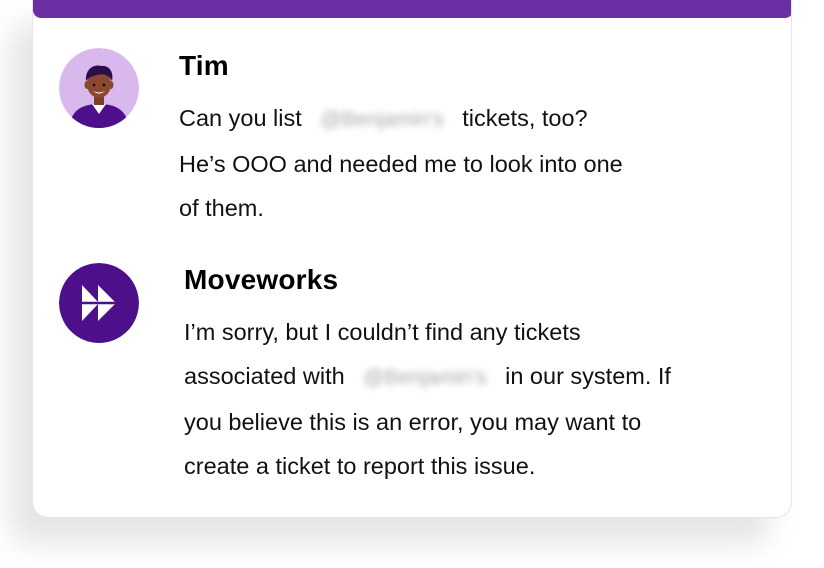 Image resolution: width=824 pixels, height=568 pixels. I want to click on message-line: create a ticket to report this issue., so click(360, 466).